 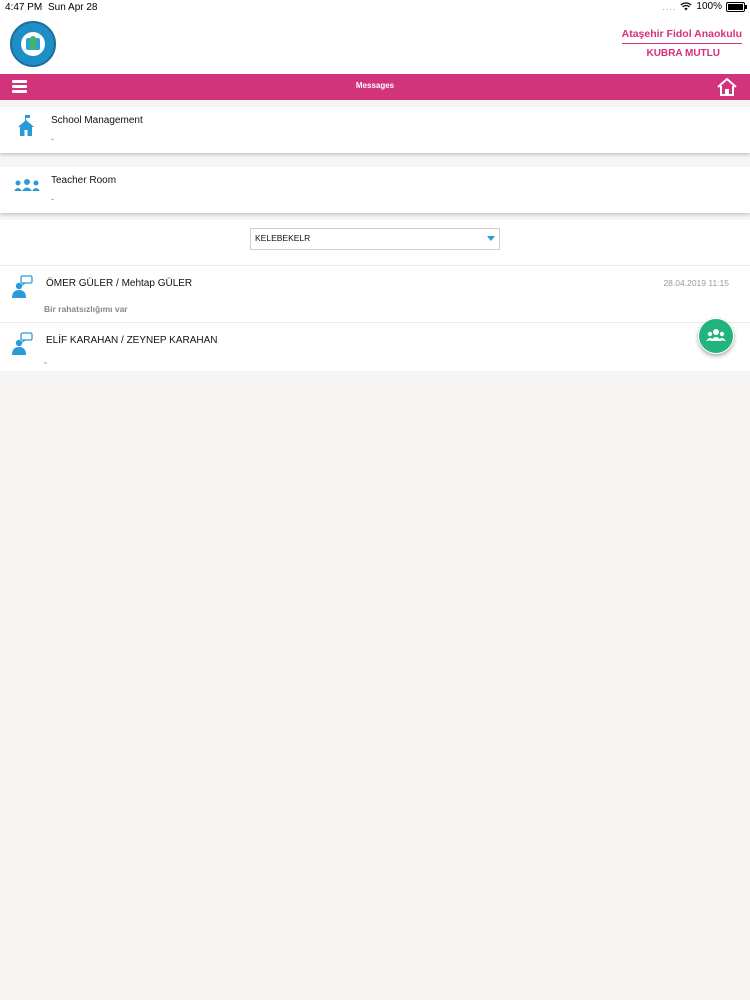 I want to click on page-title: Messages, so click(x=375, y=85).